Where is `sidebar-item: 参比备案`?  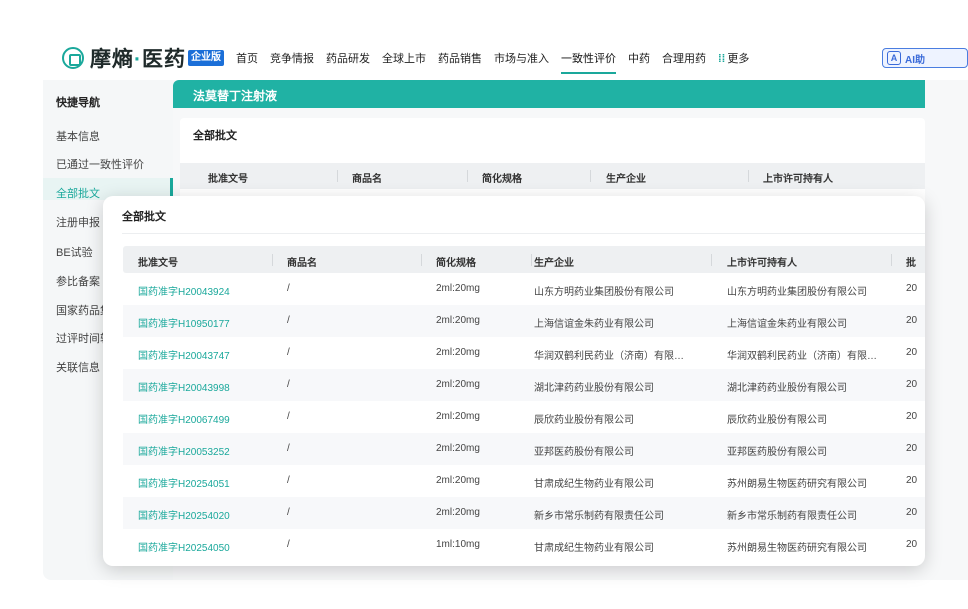 sidebar-item: 参比备案 is located at coordinates (78, 281).